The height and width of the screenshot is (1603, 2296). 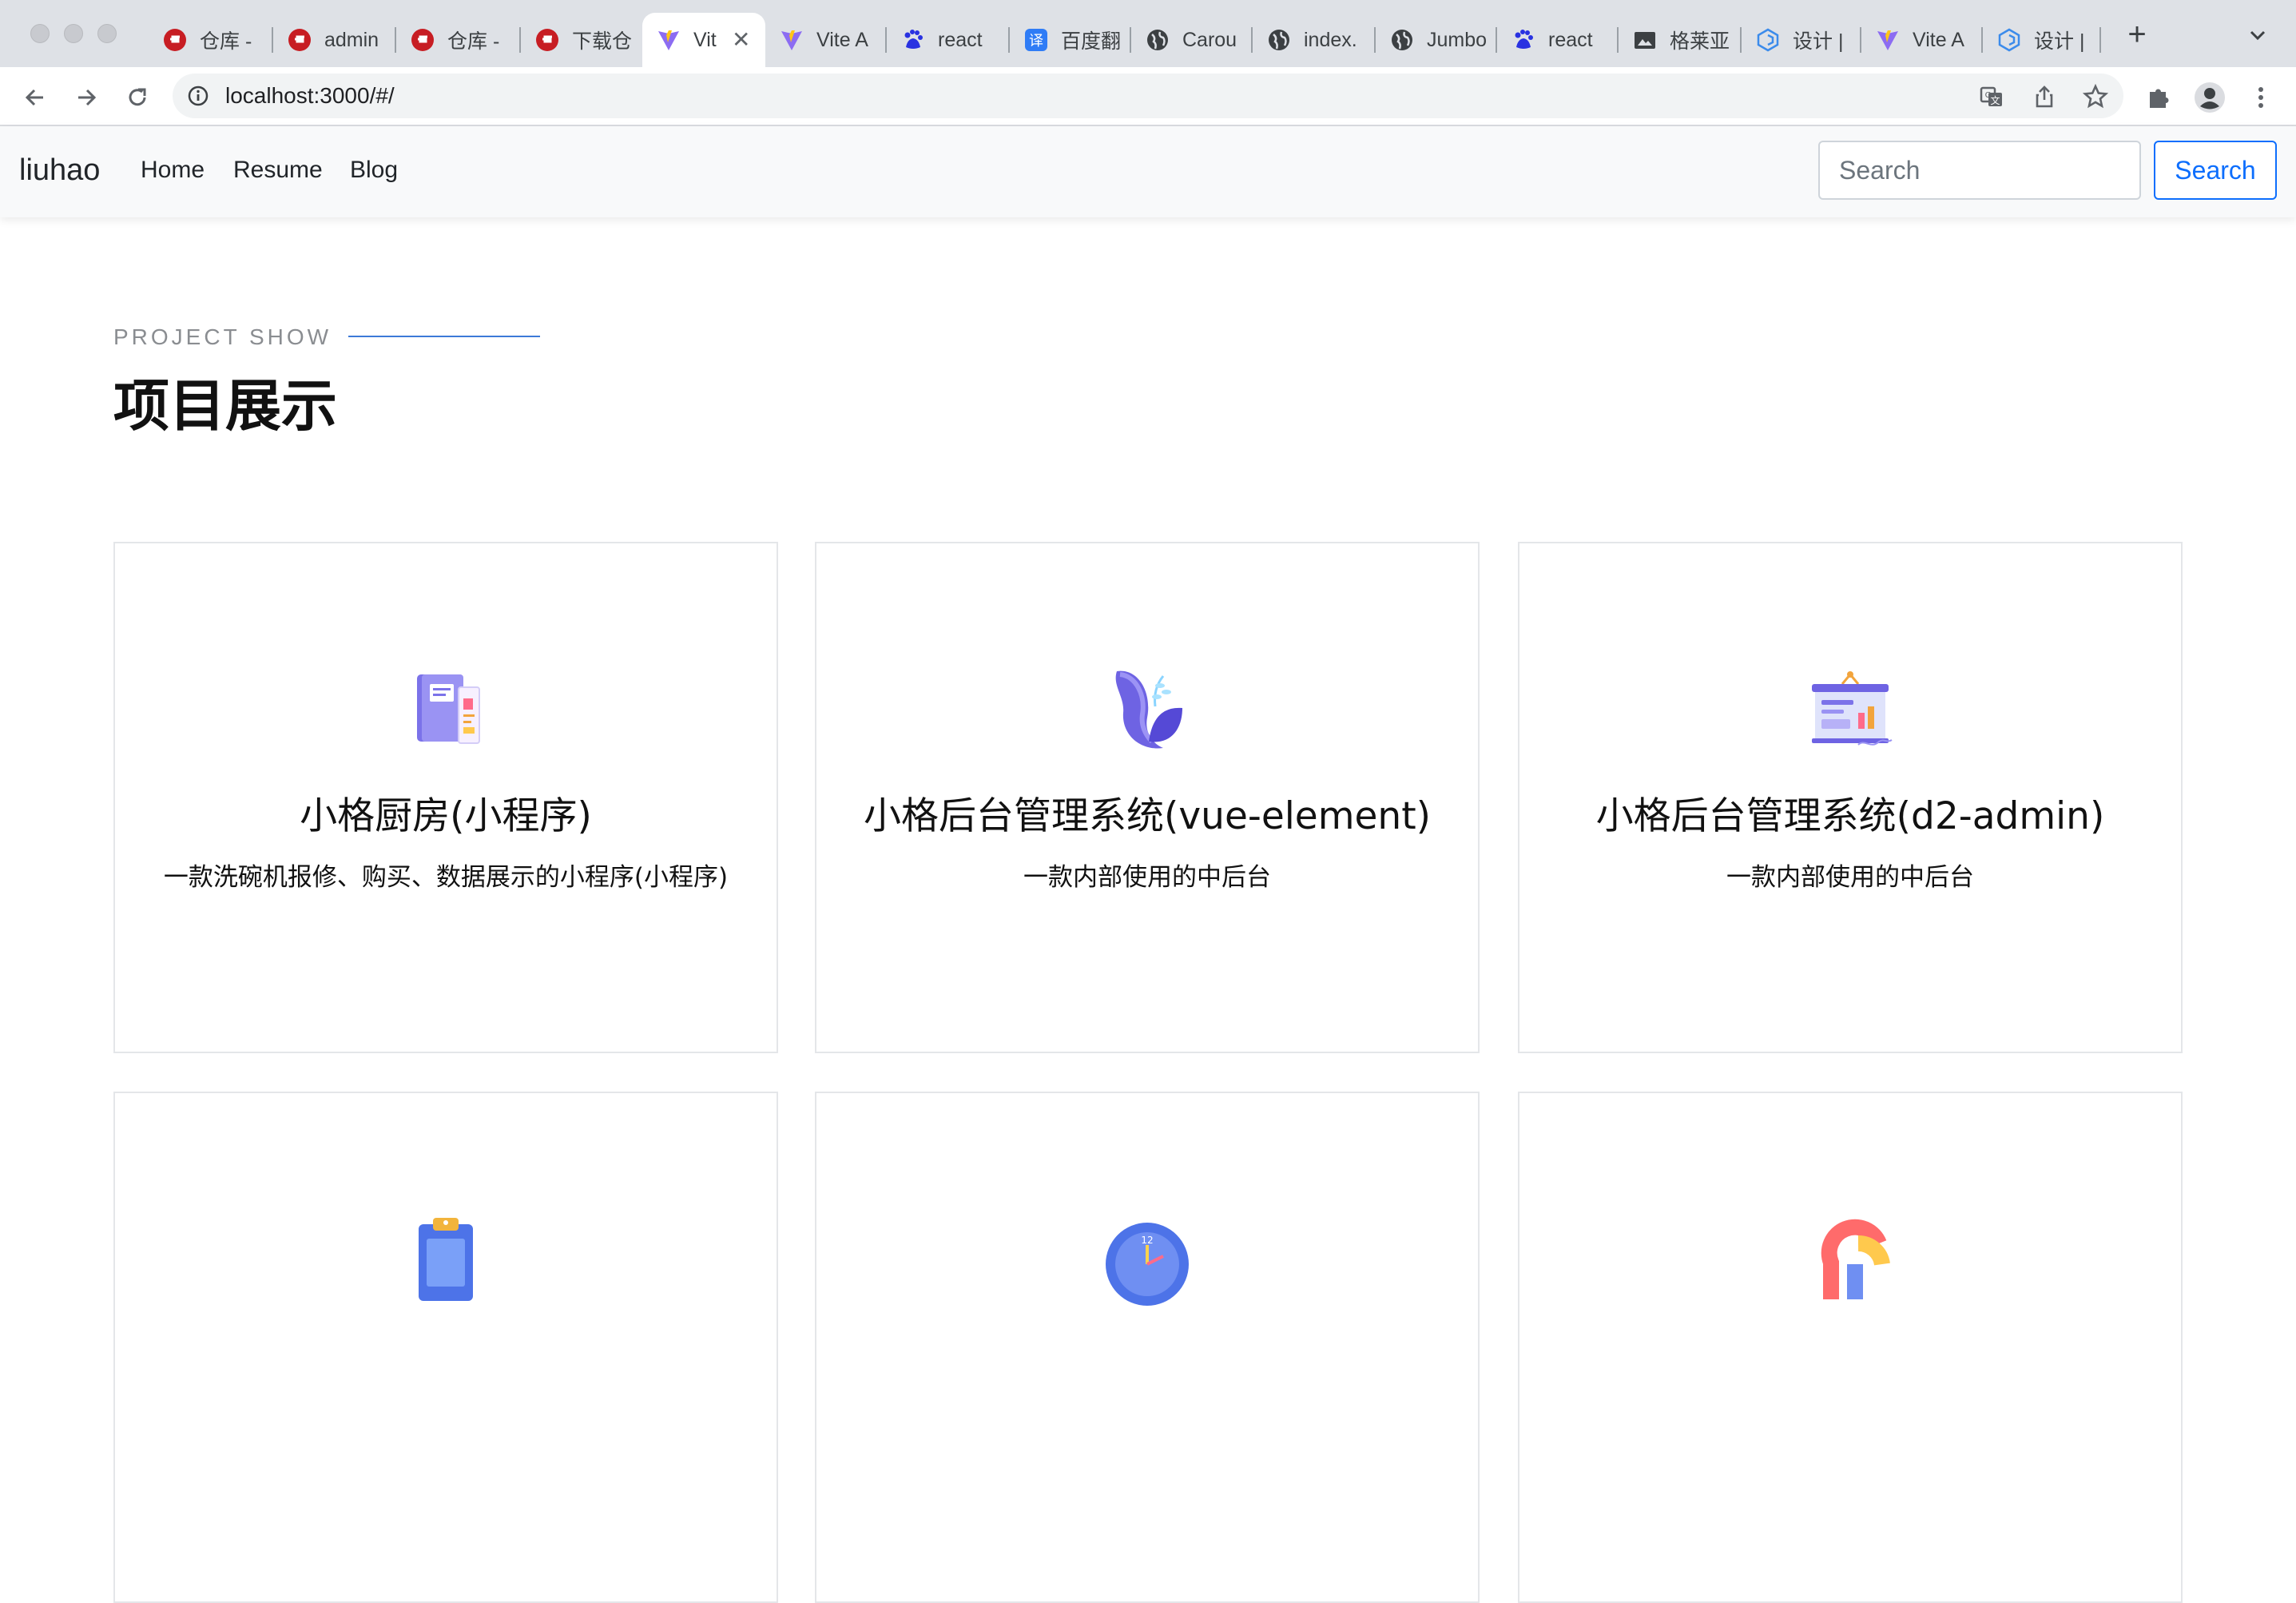 I want to click on project-card: 小格厨房(小程序) 一款洗碗机报修、购买、数据展示的小程序(小程序), so click(x=445, y=797).